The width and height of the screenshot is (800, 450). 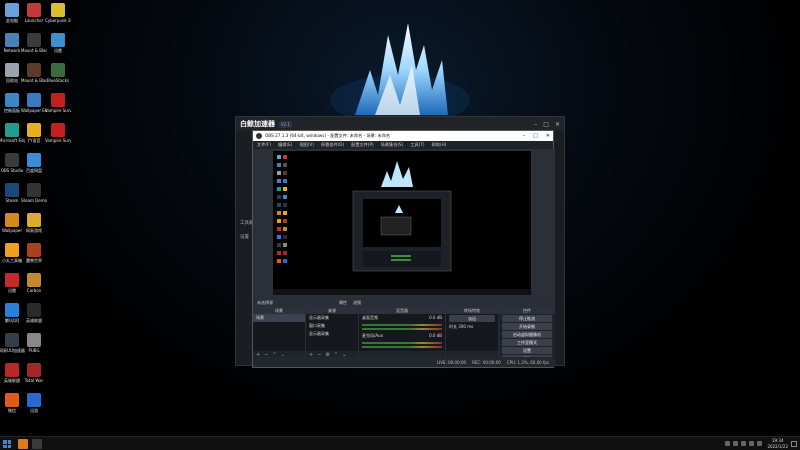 What do you see at coordinates (332, 310) in the screenshot?
I see `sources-dock-title: 来源` at bounding box center [332, 310].